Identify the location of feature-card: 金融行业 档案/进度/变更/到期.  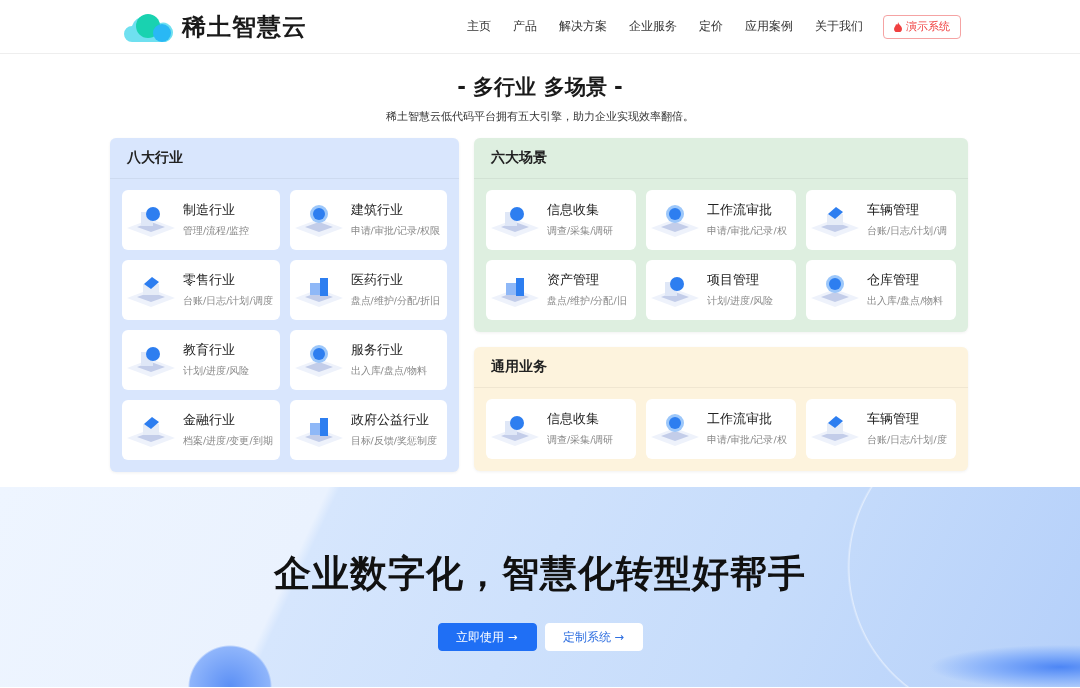
(201, 430).